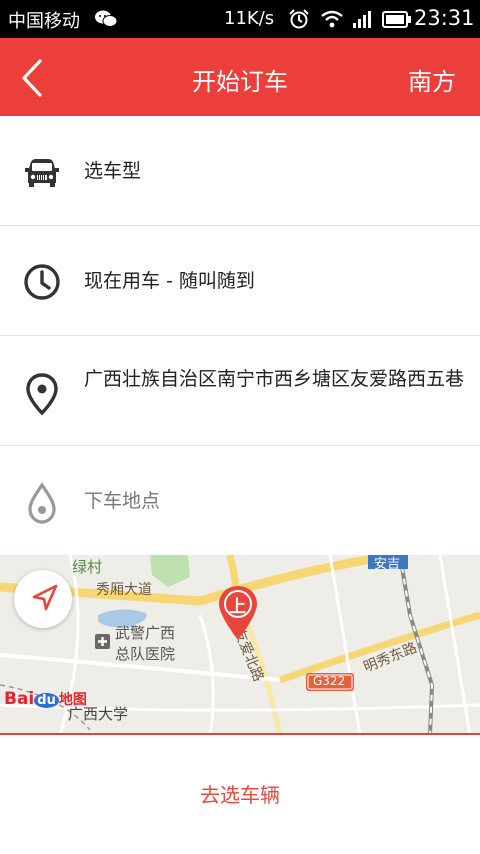  What do you see at coordinates (42, 282) in the screenshot?
I see `clock-icon` at bounding box center [42, 282].